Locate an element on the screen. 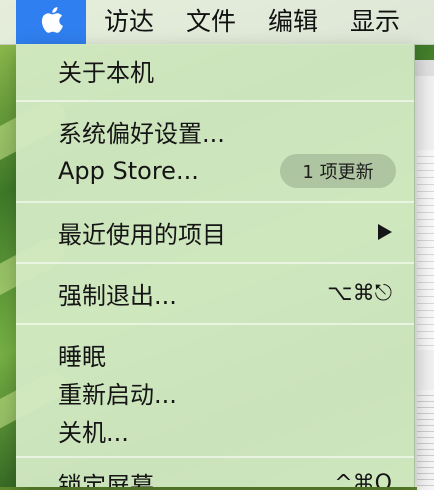  menu-item-label: 最近使用的项目 is located at coordinates (142, 234).